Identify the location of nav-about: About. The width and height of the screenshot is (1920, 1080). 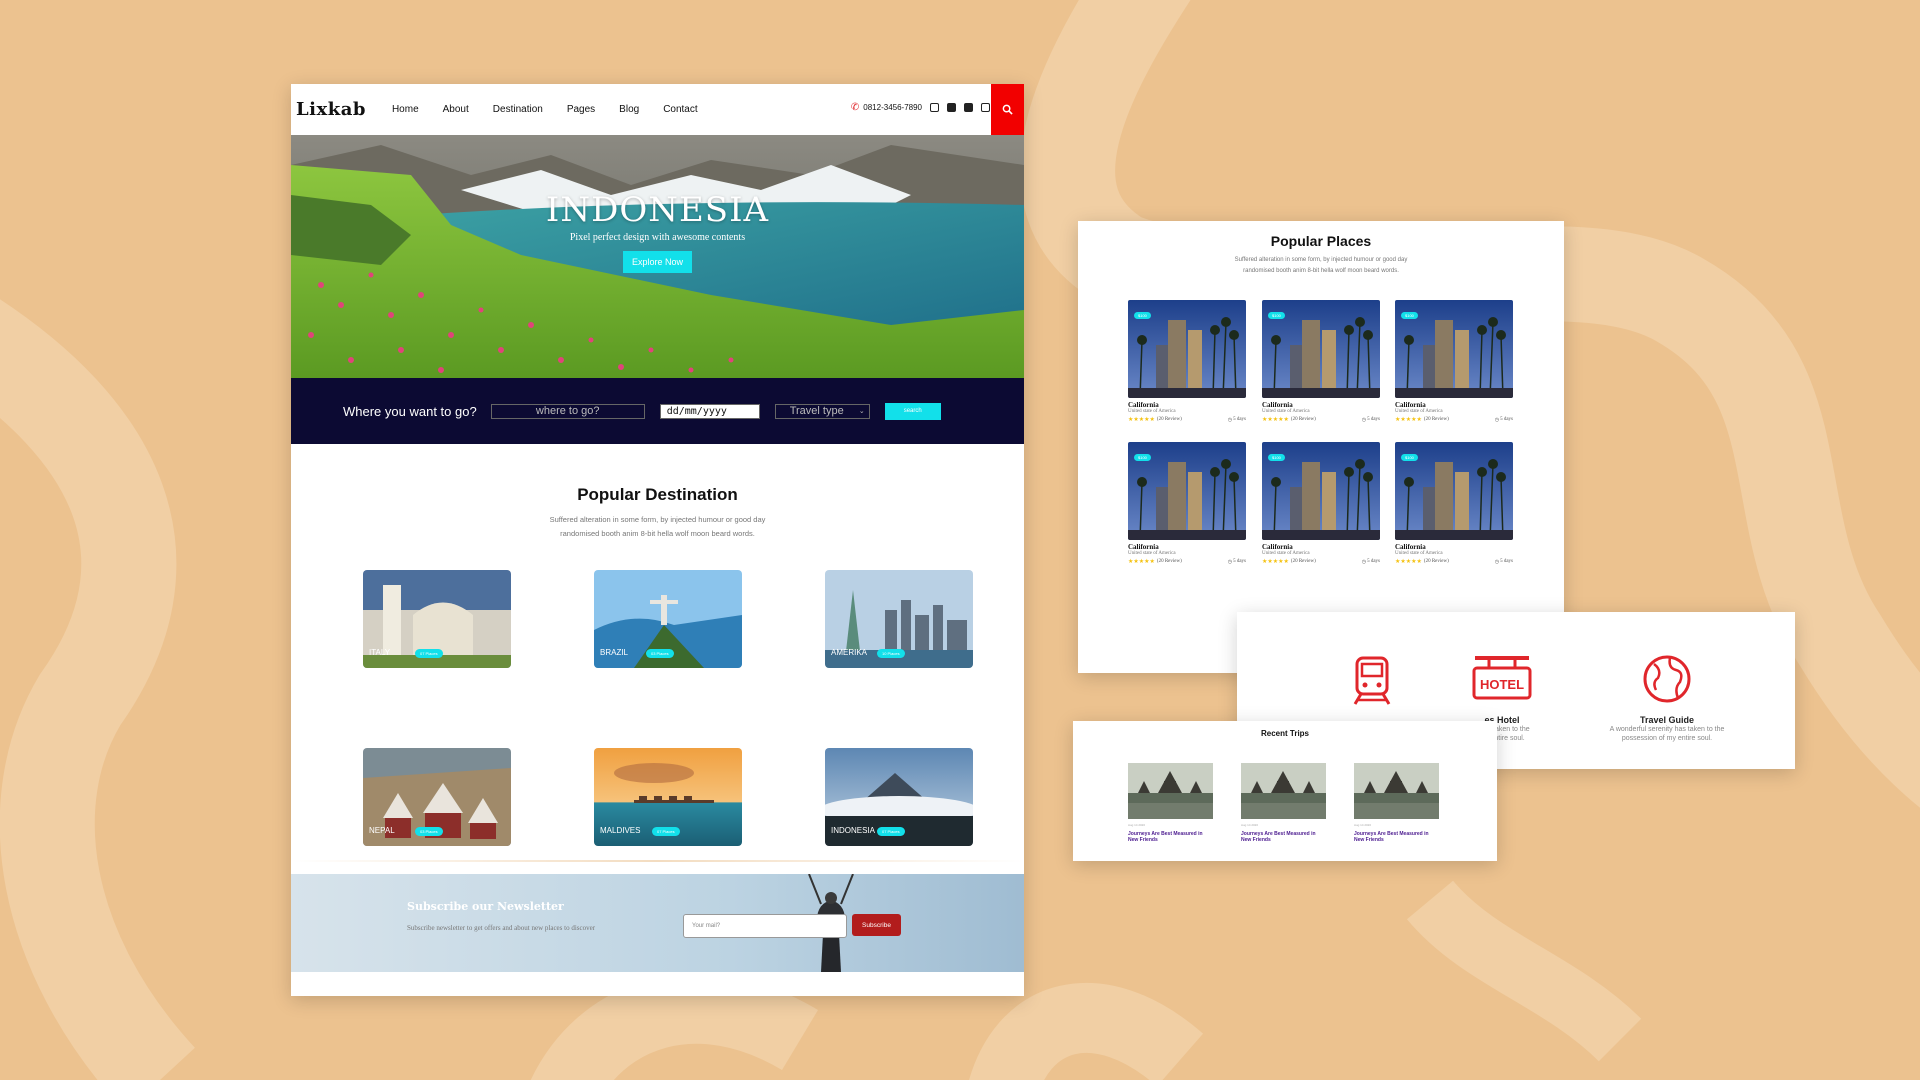
(456, 109).